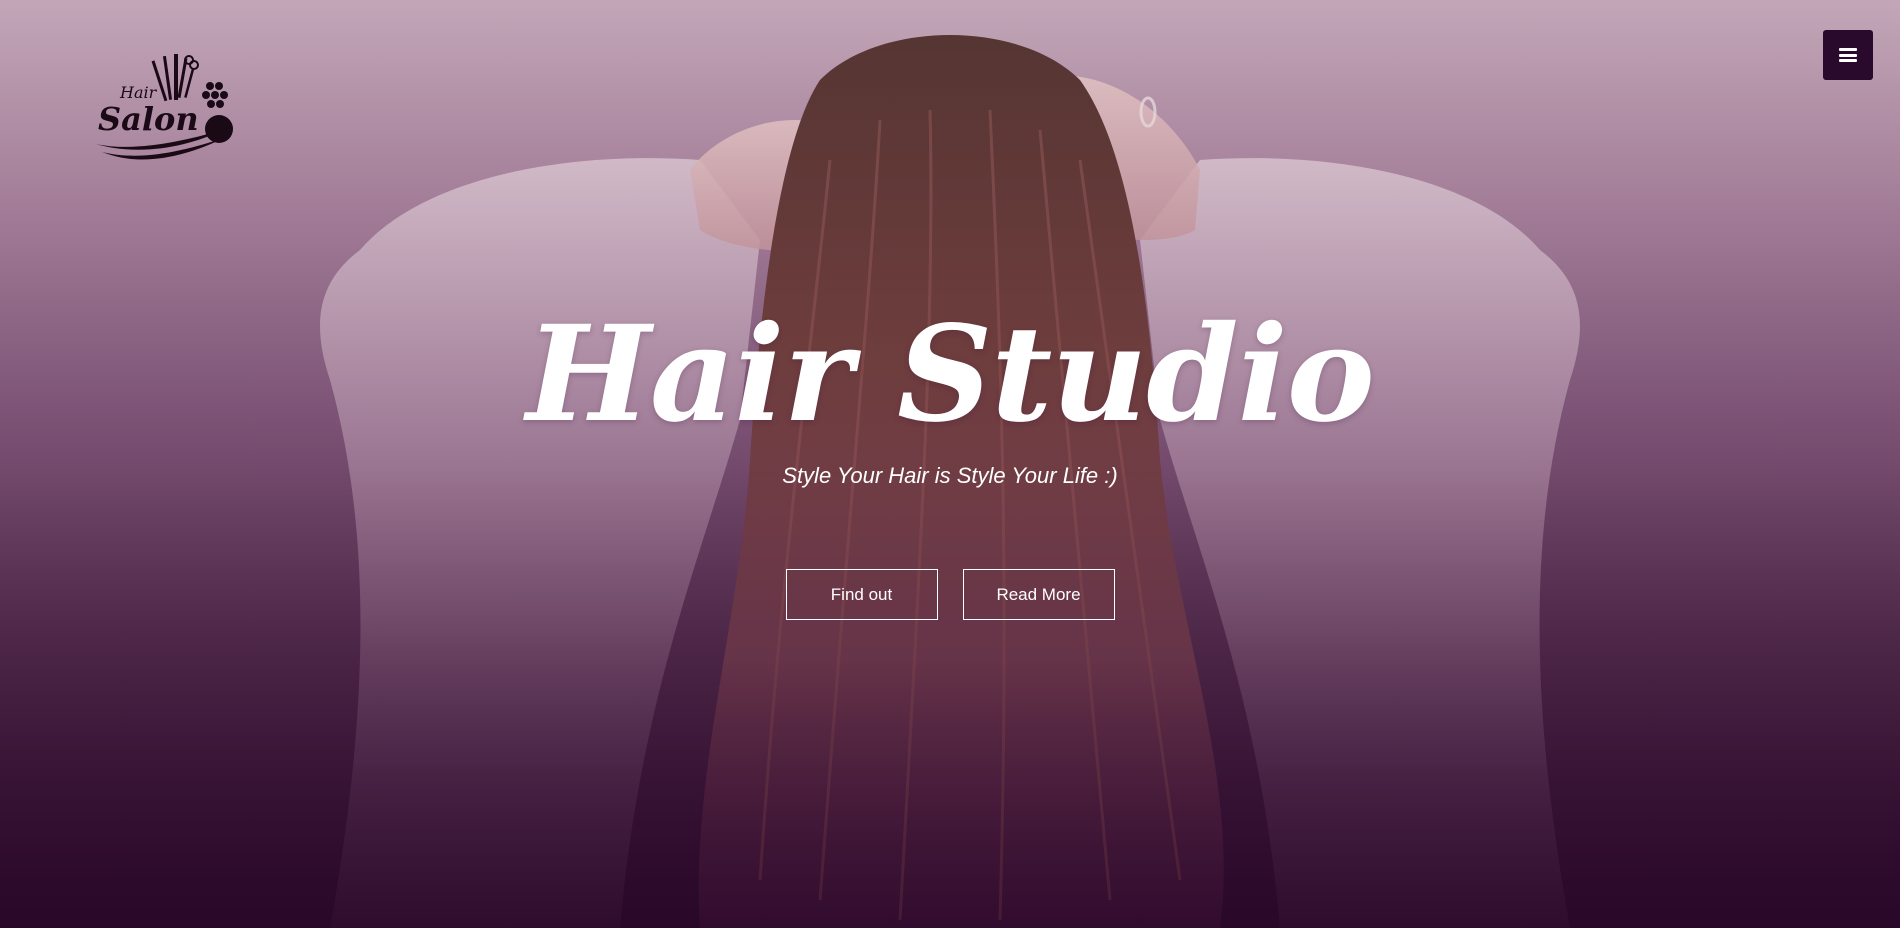 The height and width of the screenshot is (928, 1900). I want to click on hair-salon-logo-graphic: Hair Salon, so click(164, 107).